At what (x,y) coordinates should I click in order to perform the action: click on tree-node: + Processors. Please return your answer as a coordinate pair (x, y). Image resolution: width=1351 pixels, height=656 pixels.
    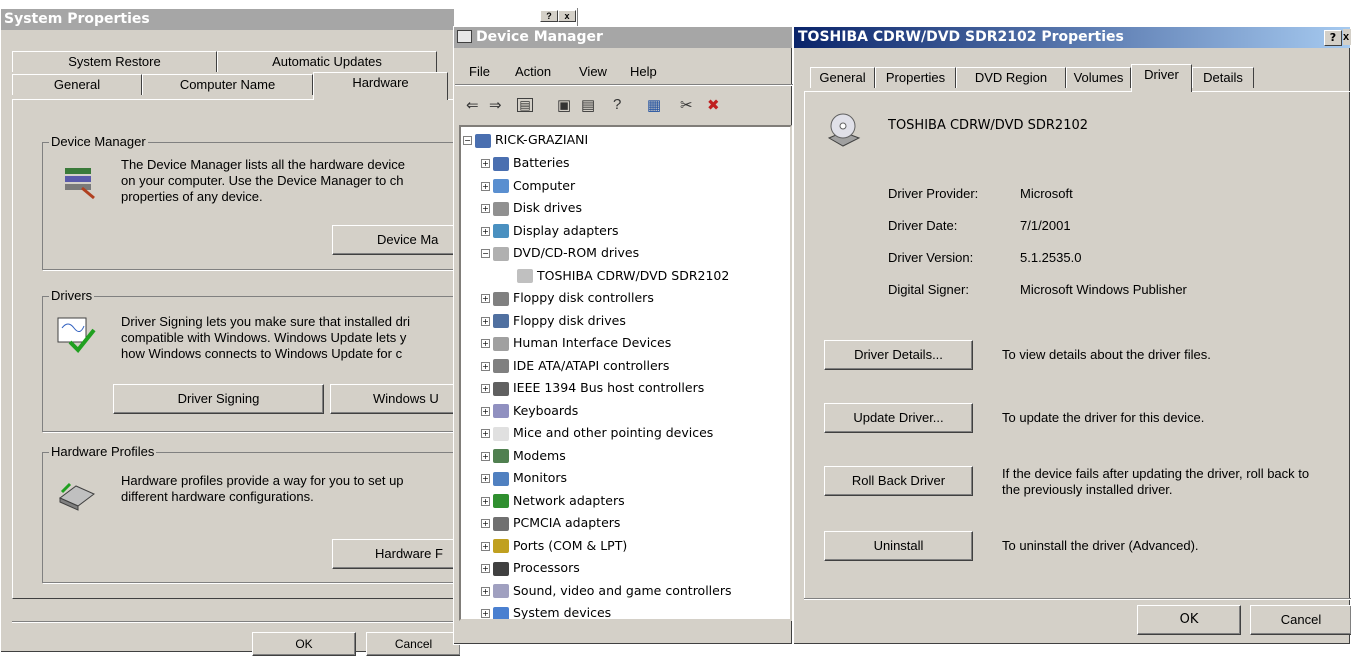
    Looking at the image, I should click on (530, 568).